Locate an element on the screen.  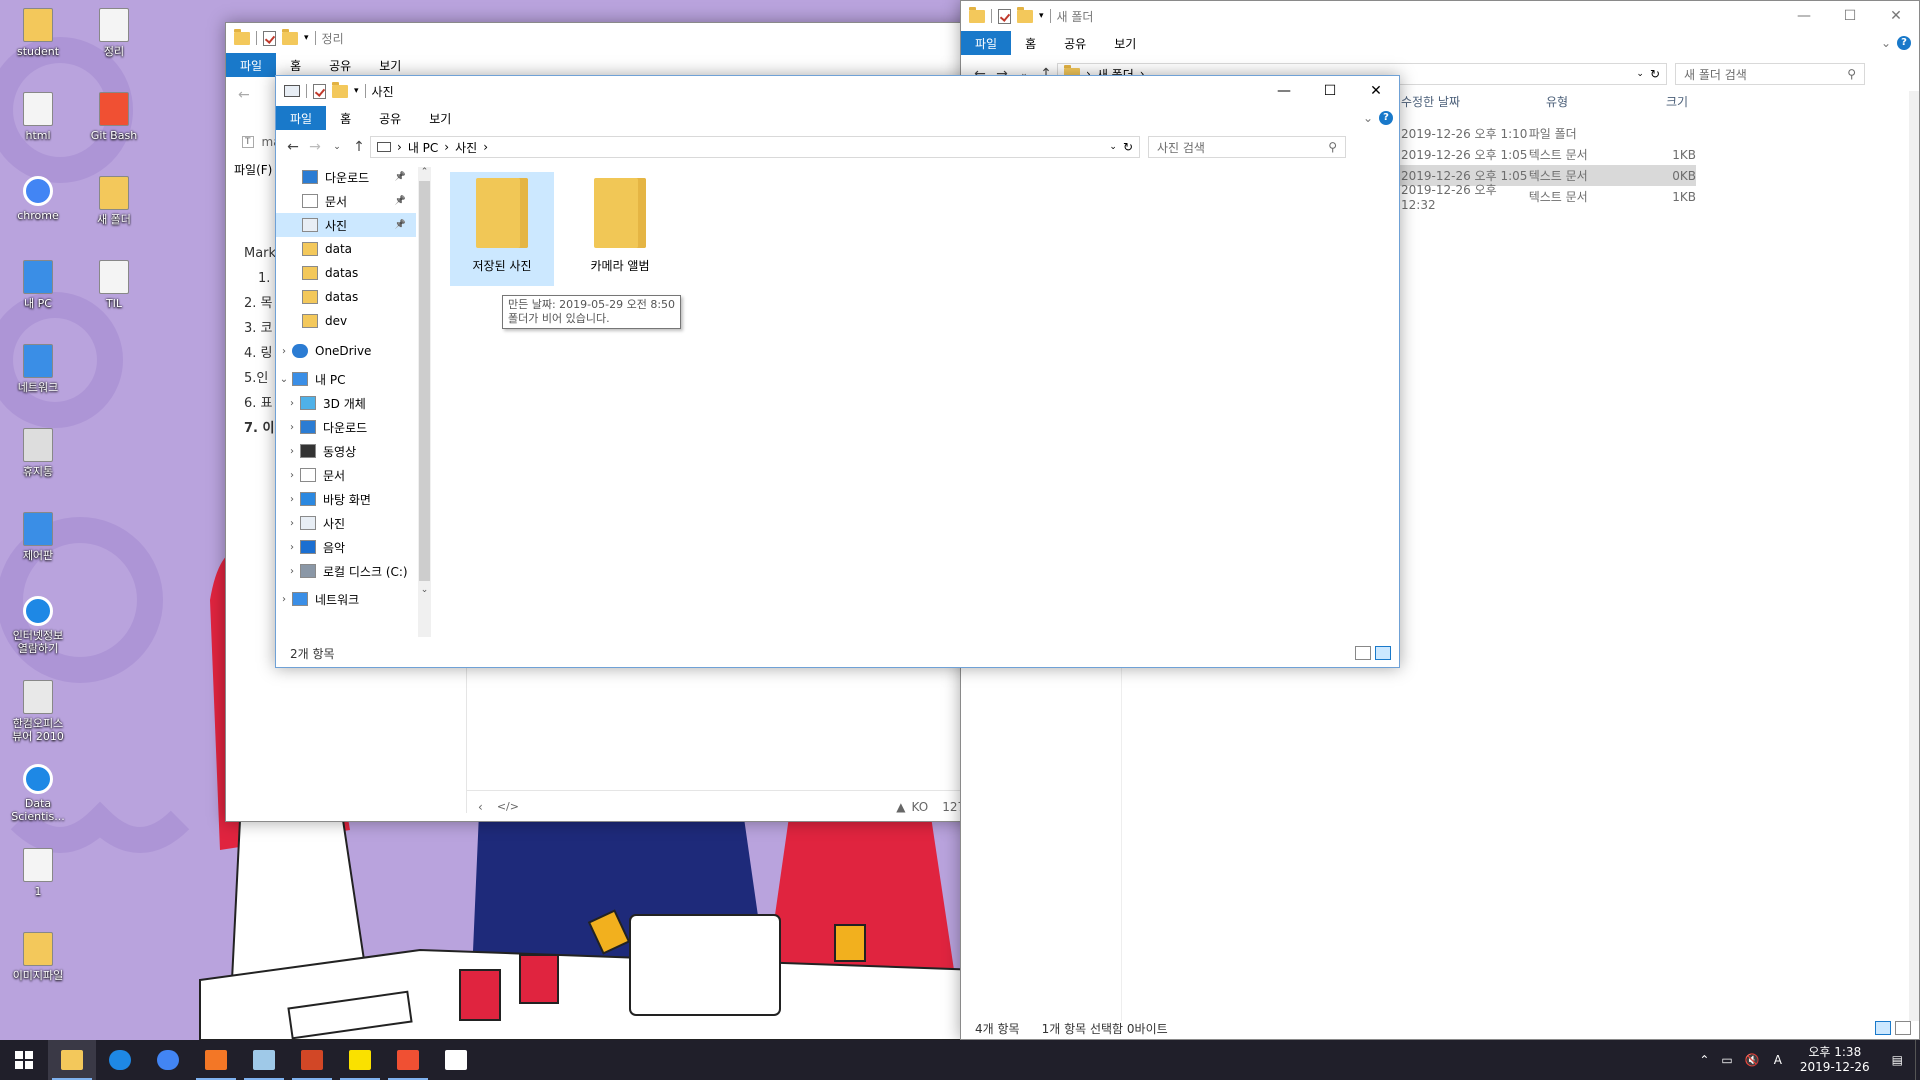
show-hidden-icons-icon: ⌃ is located at coordinates (1704, 1060).